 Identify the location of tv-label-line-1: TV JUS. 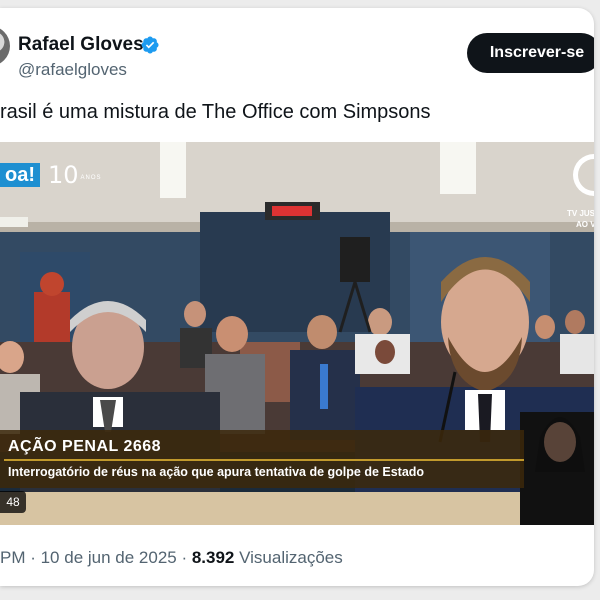
(580, 213).